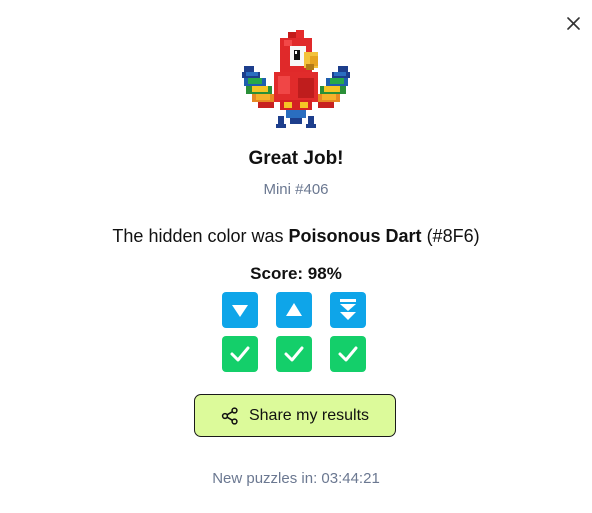 The image size is (592, 513). I want to click on result-title: Great Job!, so click(296, 158).